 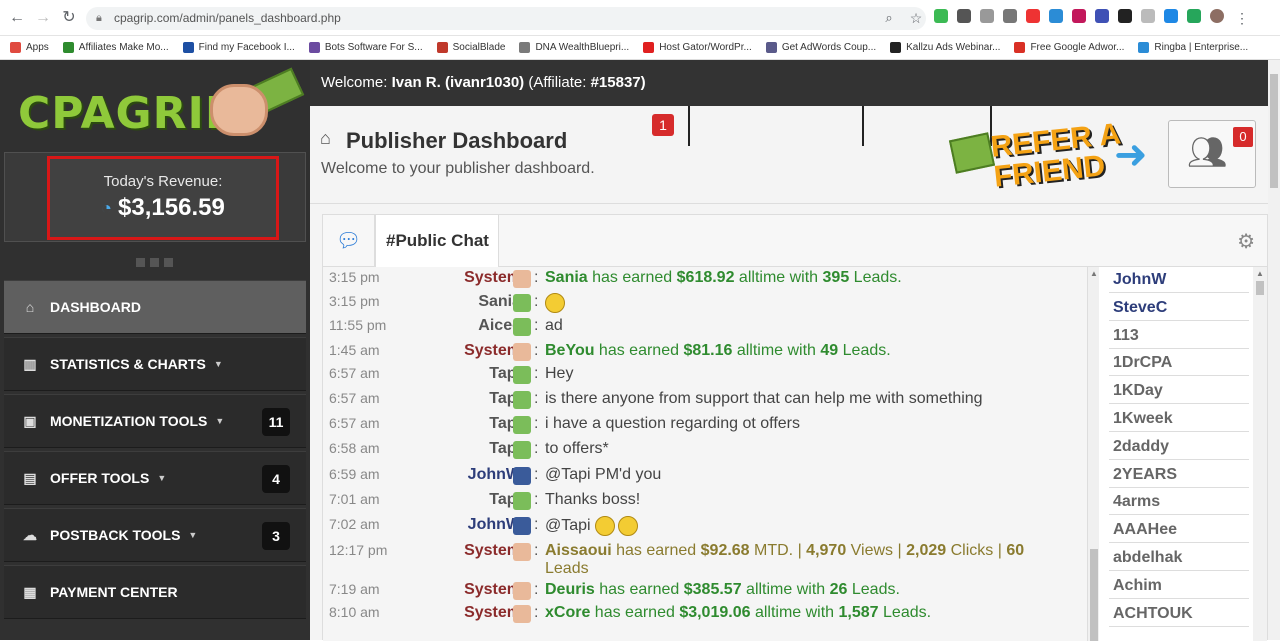 I want to click on back-icon: ←, so click(x=17, y=18).